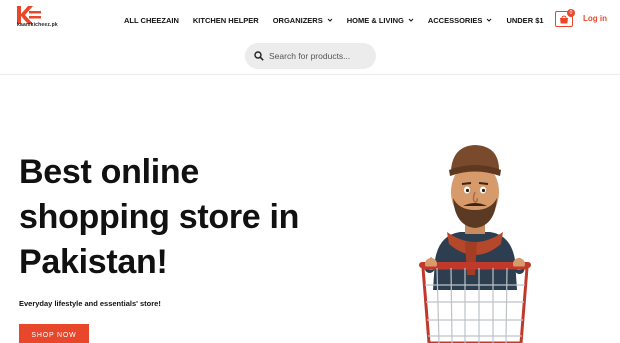 The image size is (620, 343). Describe the element at coordinates (475, 244) in the screenshot. I see `man-with-shopping-cart-illustration` at that location.